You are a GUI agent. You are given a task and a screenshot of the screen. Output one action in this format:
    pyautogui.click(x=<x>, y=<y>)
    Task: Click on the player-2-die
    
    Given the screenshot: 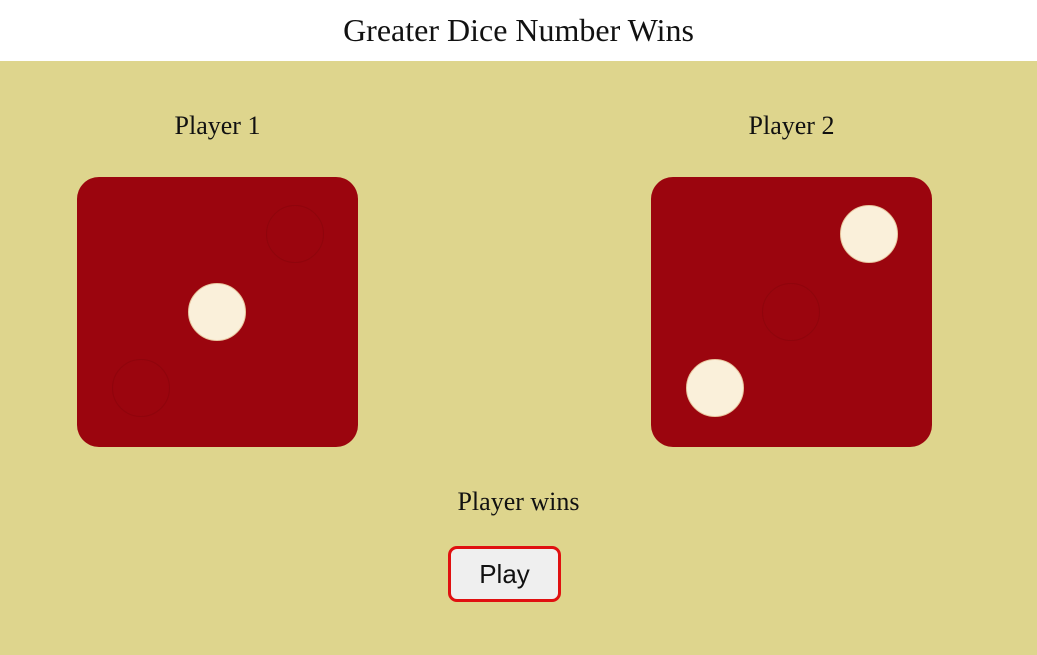 What is the action you would take?
    pyautogui.click(x=791, y=312)
    